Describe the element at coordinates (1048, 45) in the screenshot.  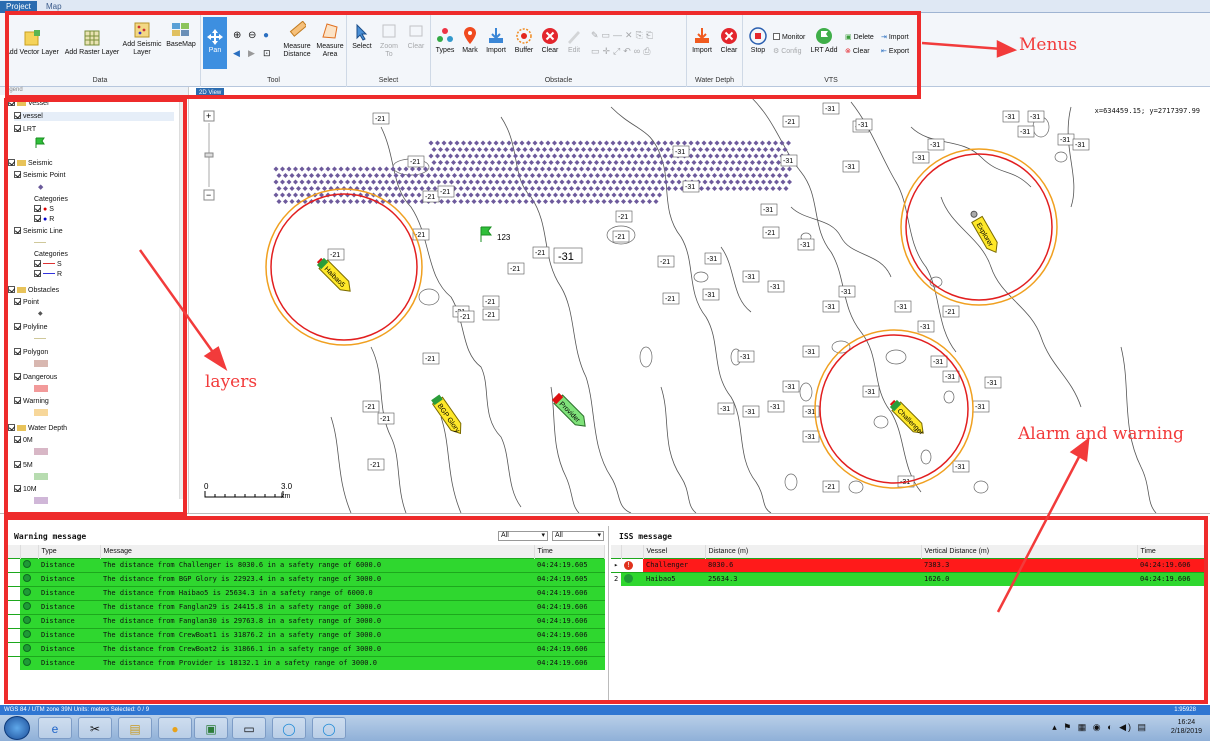
I see `menus-annotation: Menus` at that location.